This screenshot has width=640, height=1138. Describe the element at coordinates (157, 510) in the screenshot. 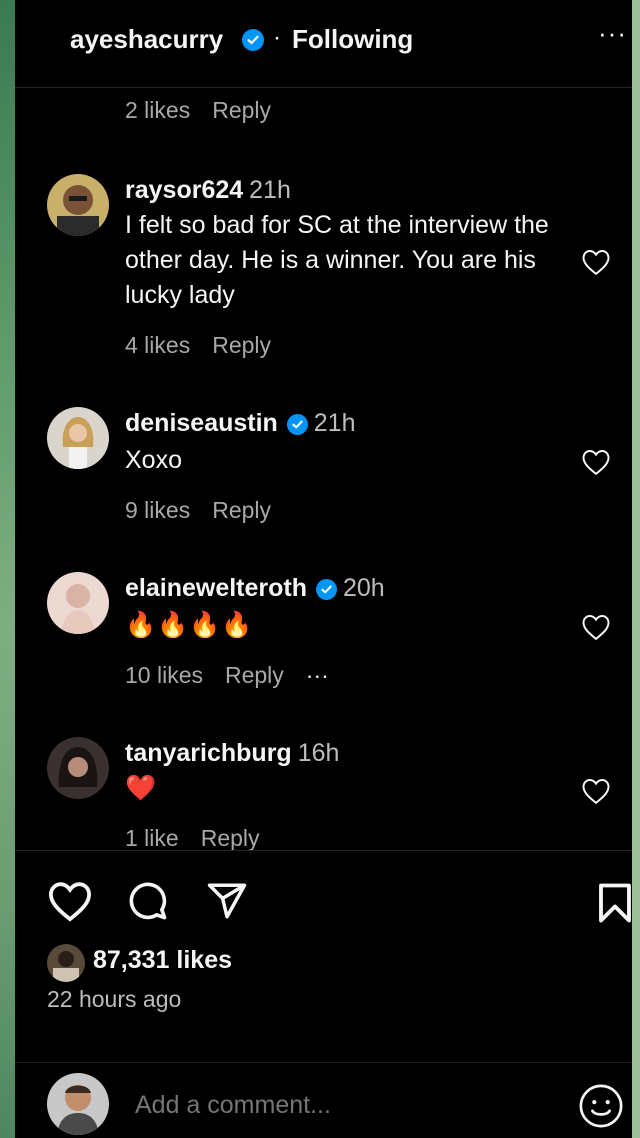

I see `comment-likes: 9 likes` at that location.